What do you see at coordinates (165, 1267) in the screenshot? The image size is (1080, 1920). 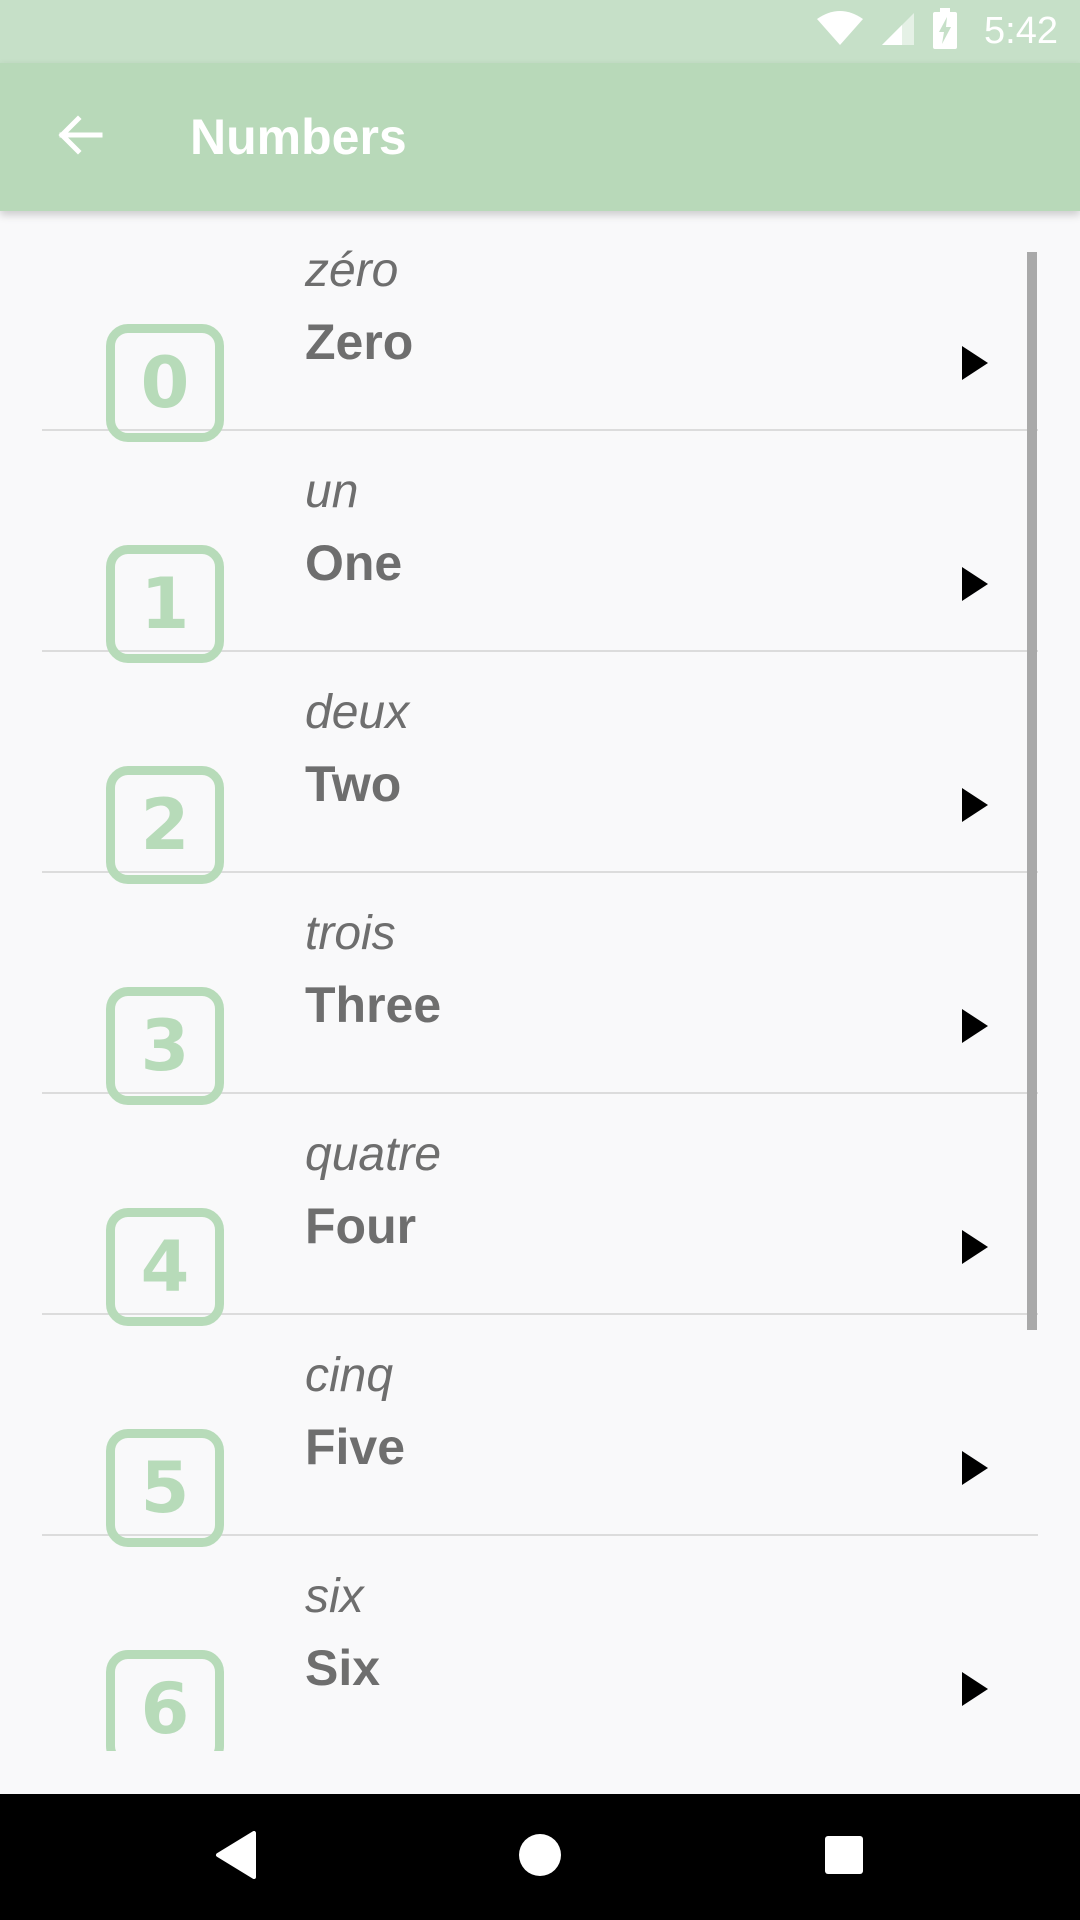 I see `number-box: 4` at bounding box center [165, 1267].